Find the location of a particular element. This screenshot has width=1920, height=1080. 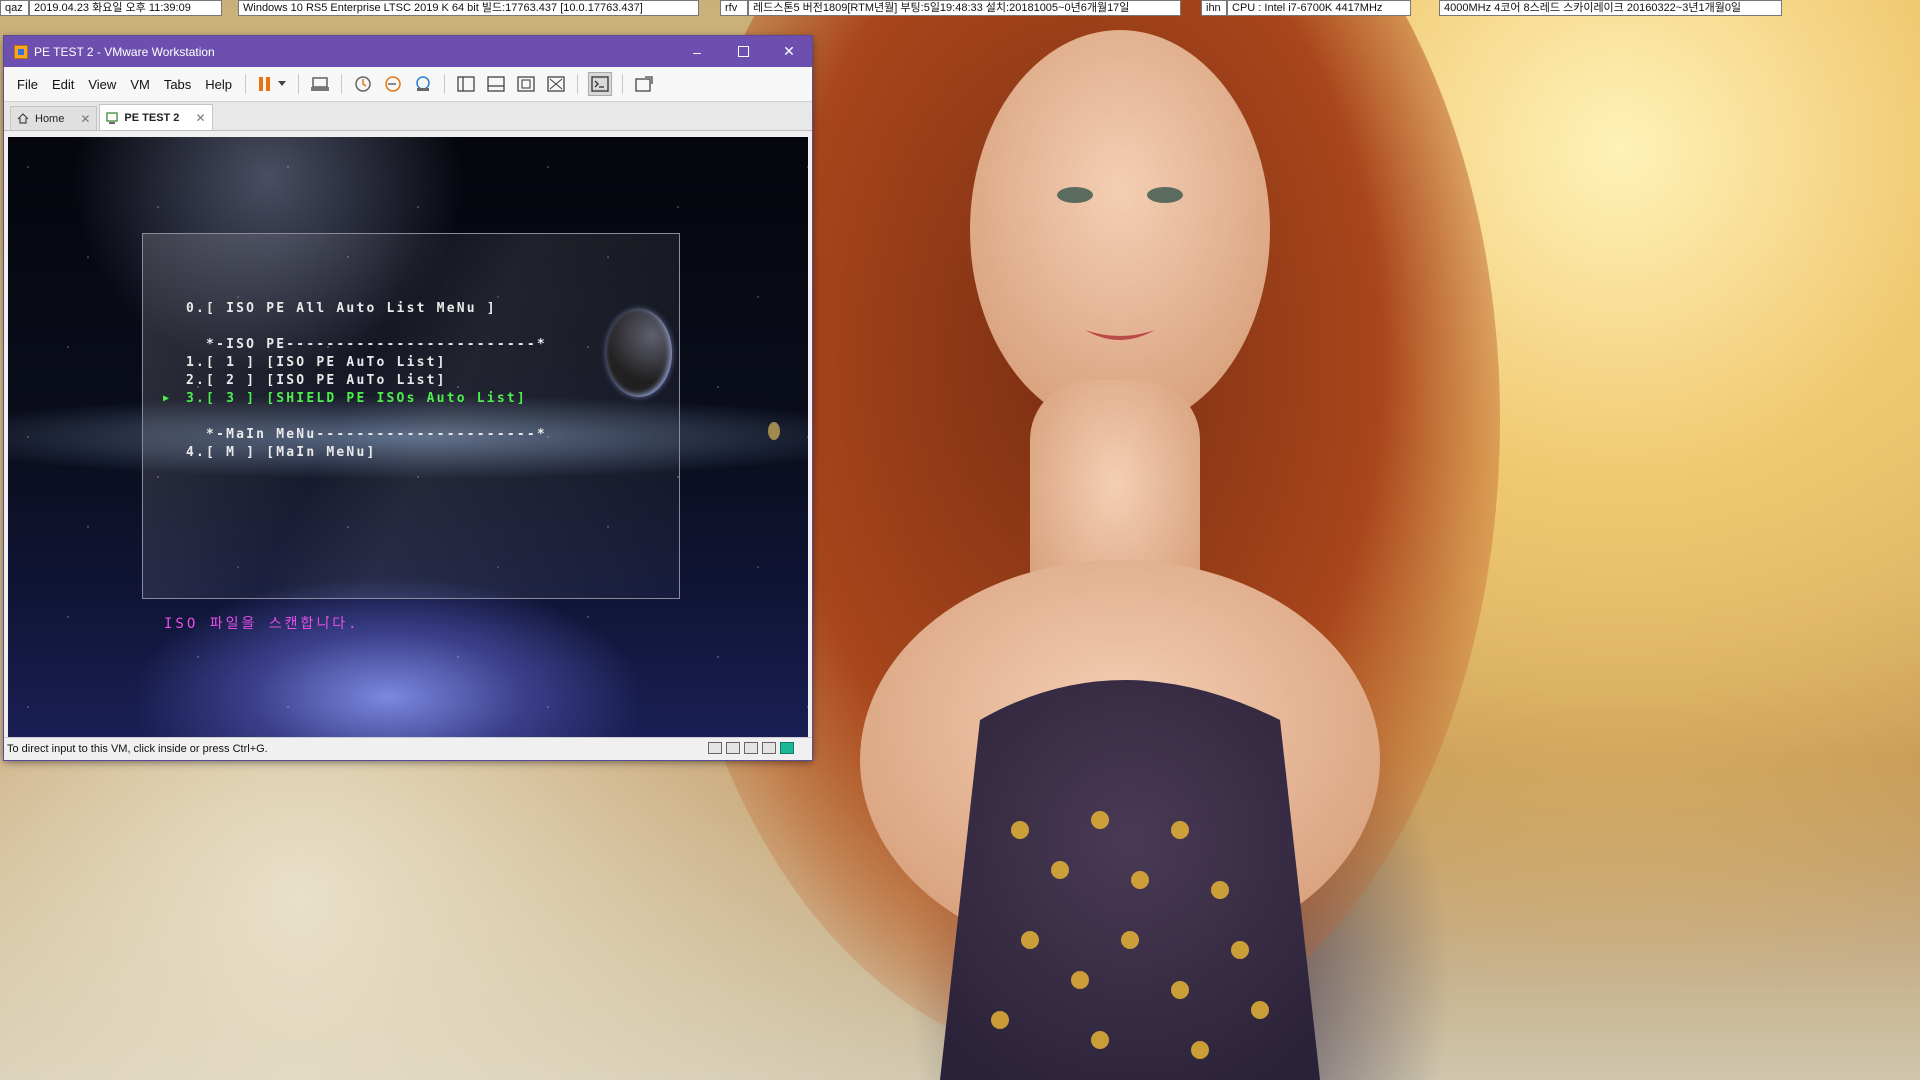

maximize-icon is located at coordinates (743, 51).